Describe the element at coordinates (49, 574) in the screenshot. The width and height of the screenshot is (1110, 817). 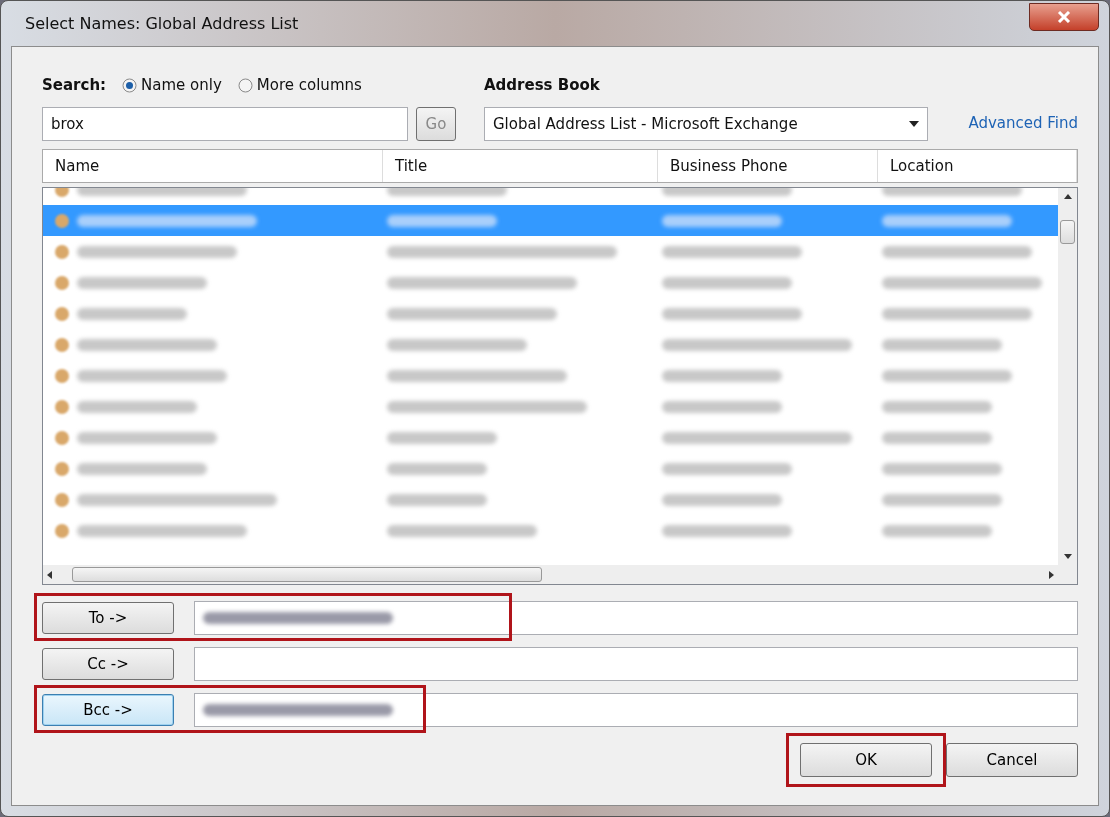
I see `scroll-left-icon` at that location.